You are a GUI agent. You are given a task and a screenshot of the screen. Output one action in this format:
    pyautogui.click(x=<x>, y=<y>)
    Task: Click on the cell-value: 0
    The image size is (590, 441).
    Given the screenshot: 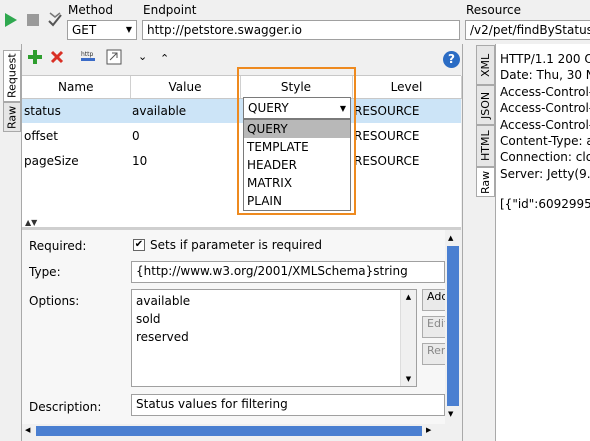 What is the action you would take?
    pyautogui.click(x=185, y=135)
    